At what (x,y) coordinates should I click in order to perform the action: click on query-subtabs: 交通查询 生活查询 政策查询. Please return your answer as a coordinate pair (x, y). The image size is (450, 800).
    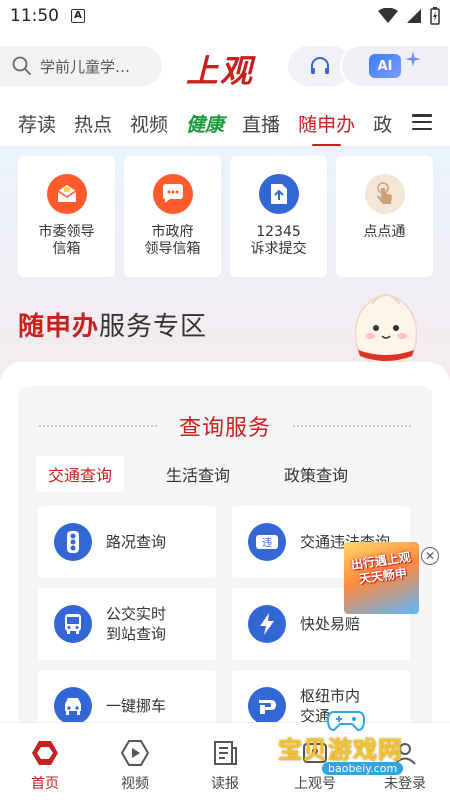
    Looking at the image, I should click on (213, 474).